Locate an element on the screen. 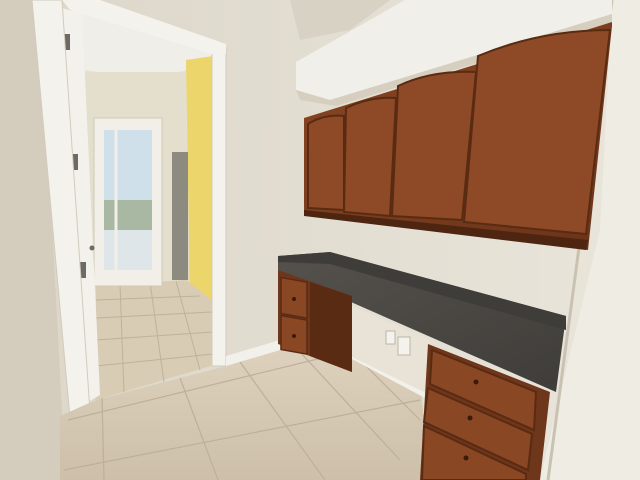 The height and width of the screenshot is (480, 640). data-jack is located at coordinates (390, 337).